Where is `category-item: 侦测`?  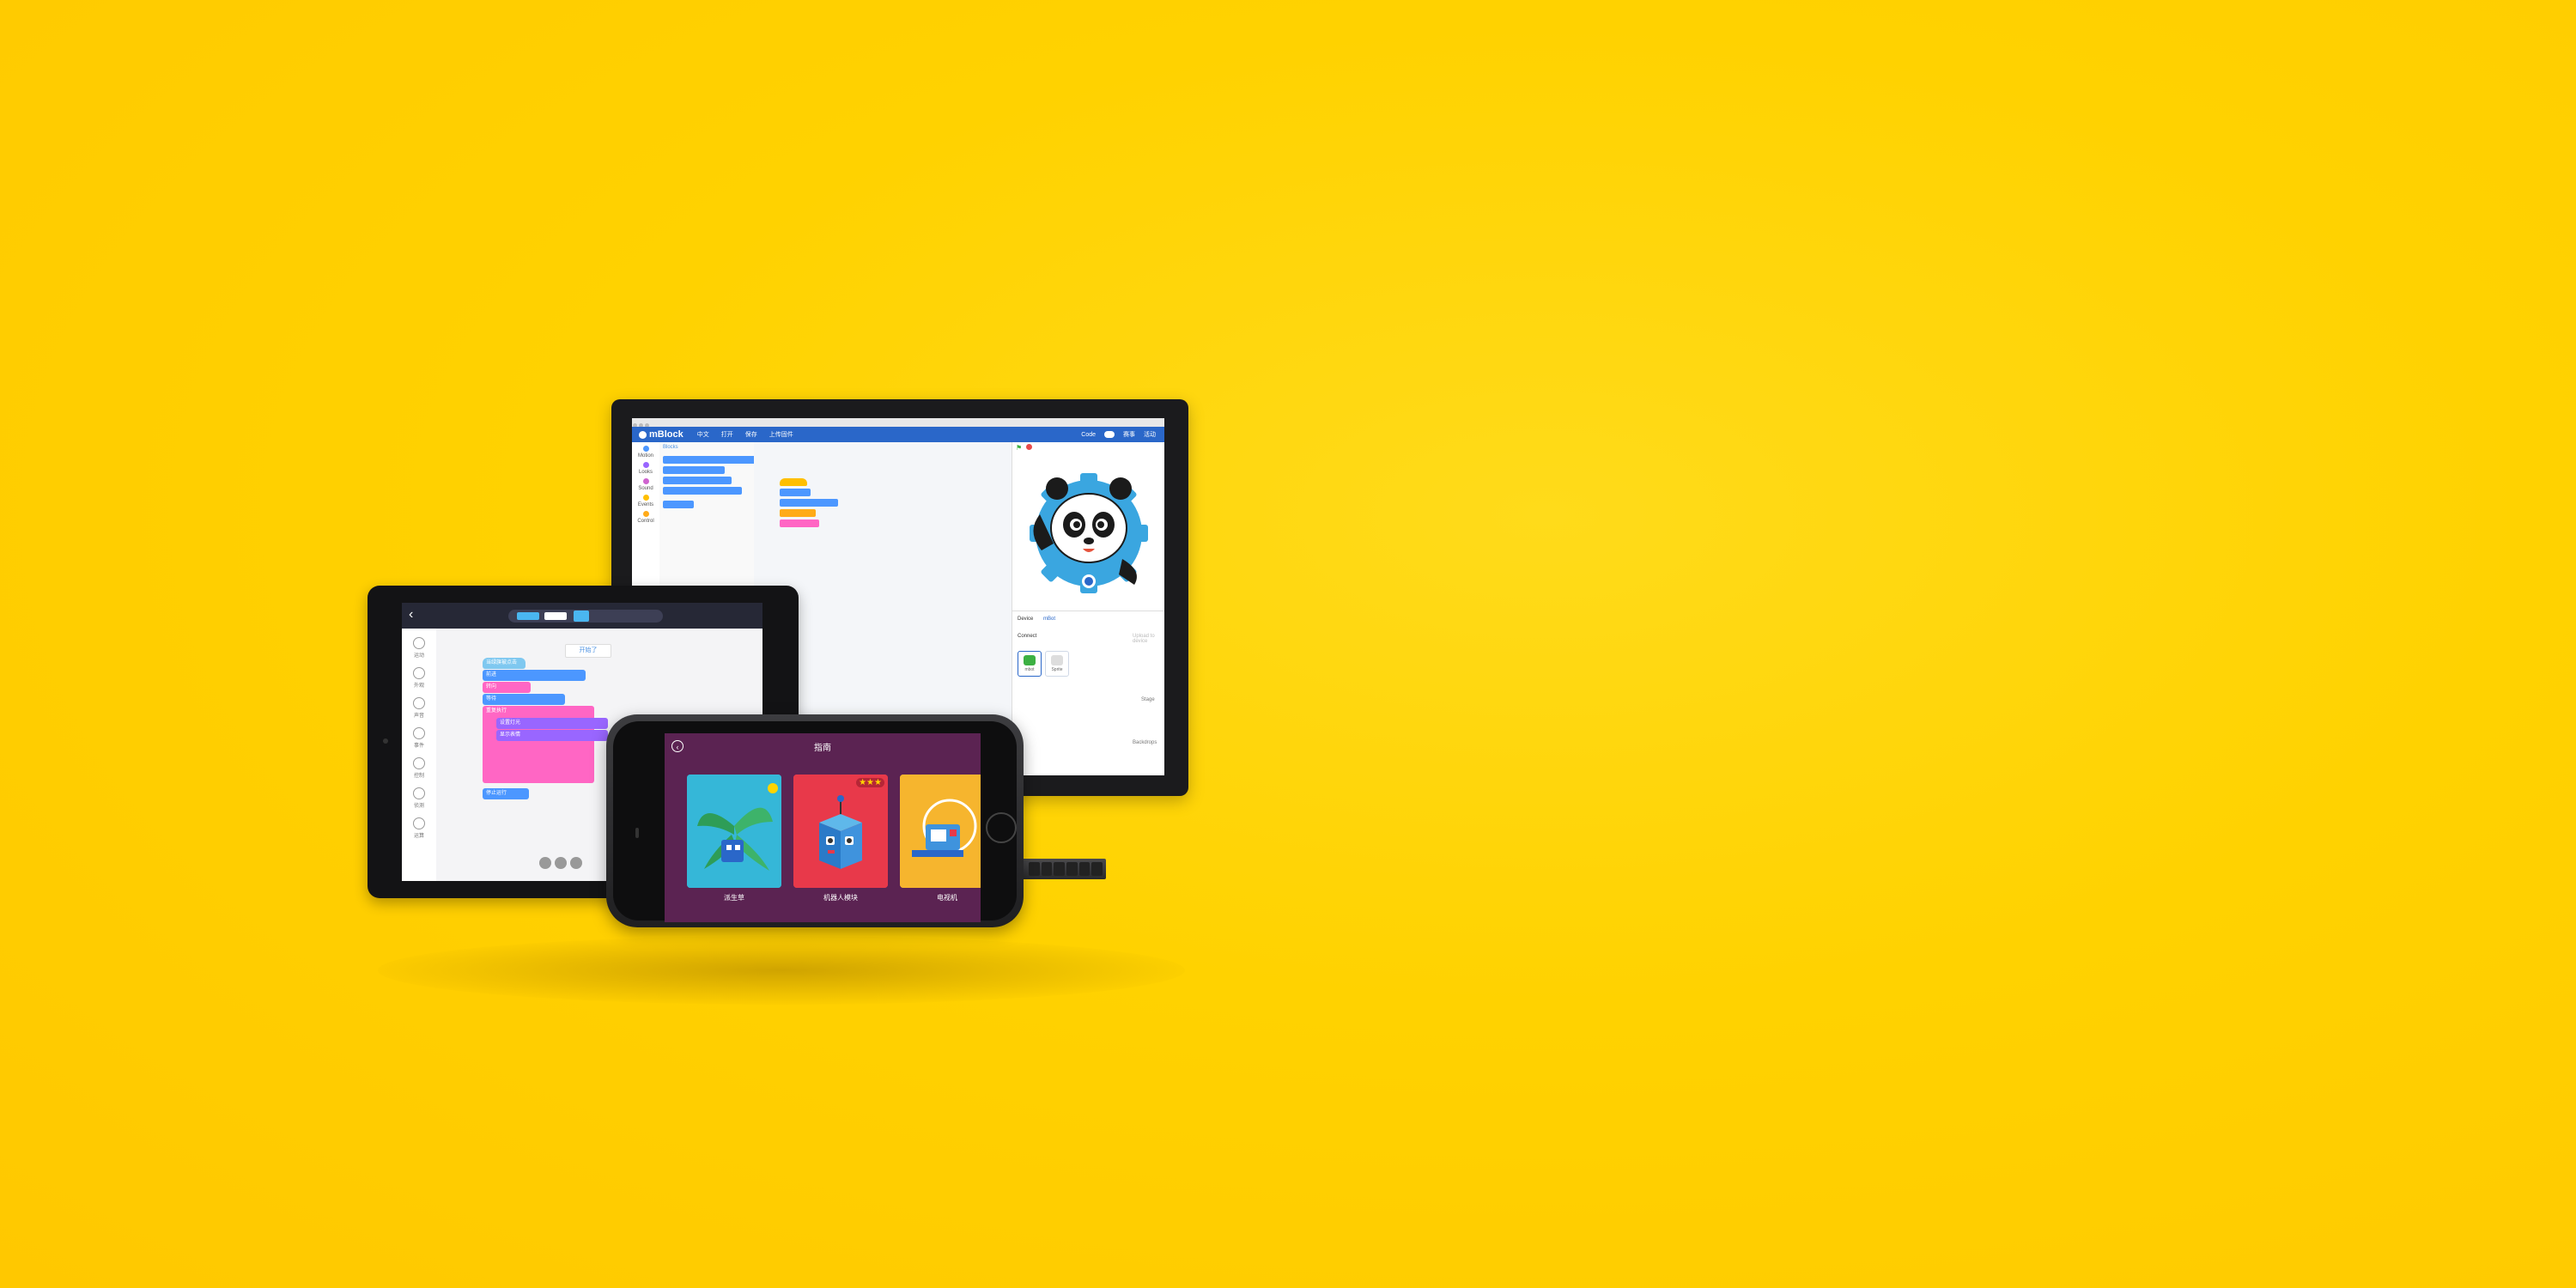
category-item: 侦测 is located at coordinates (419, 798).